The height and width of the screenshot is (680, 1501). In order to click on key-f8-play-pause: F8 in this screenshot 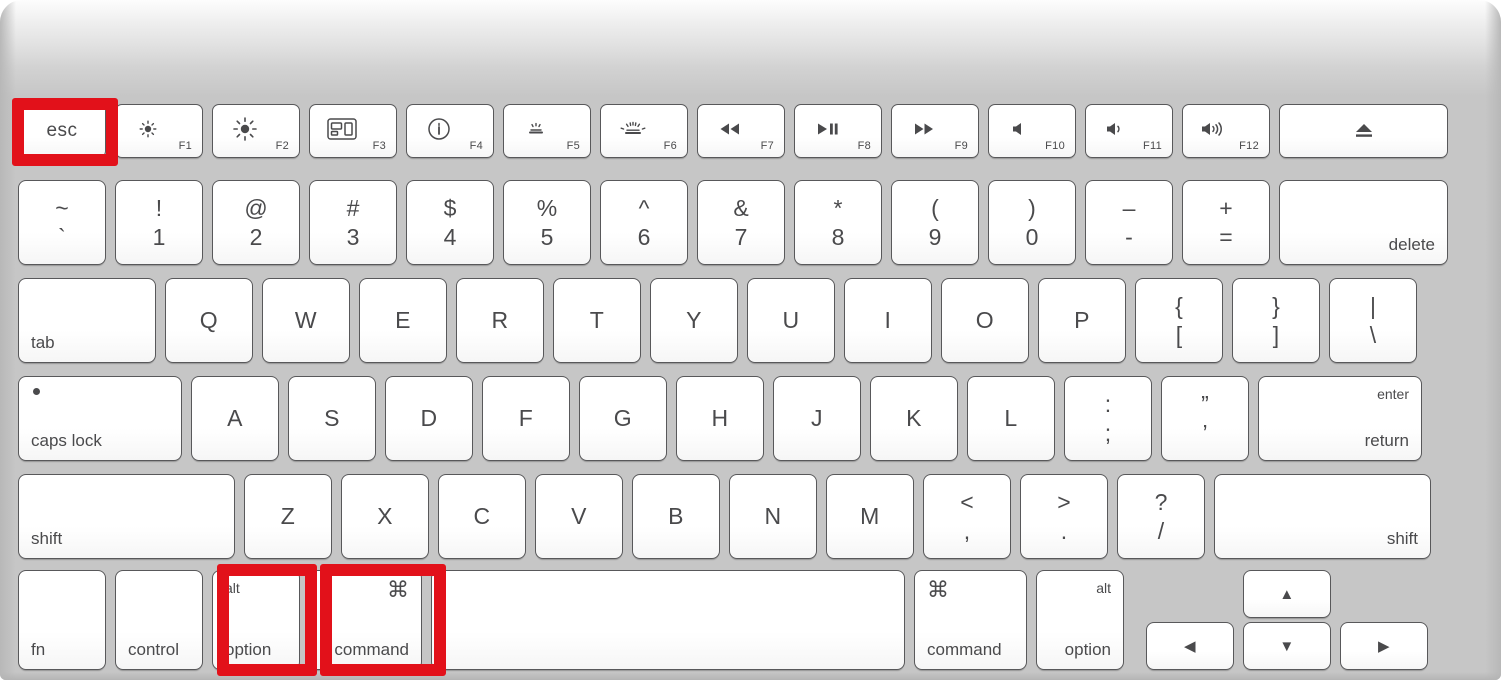, I will do `click(838, 131)`.